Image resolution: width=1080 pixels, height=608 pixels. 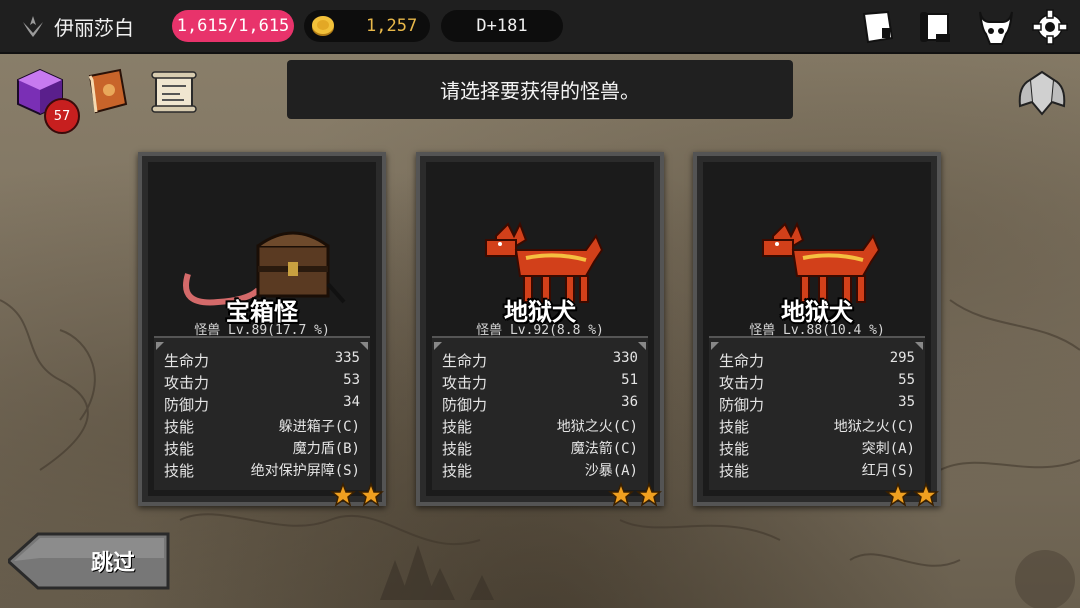 I want to click on stat-value: 沙暴(A), so click(x=611, y=471).